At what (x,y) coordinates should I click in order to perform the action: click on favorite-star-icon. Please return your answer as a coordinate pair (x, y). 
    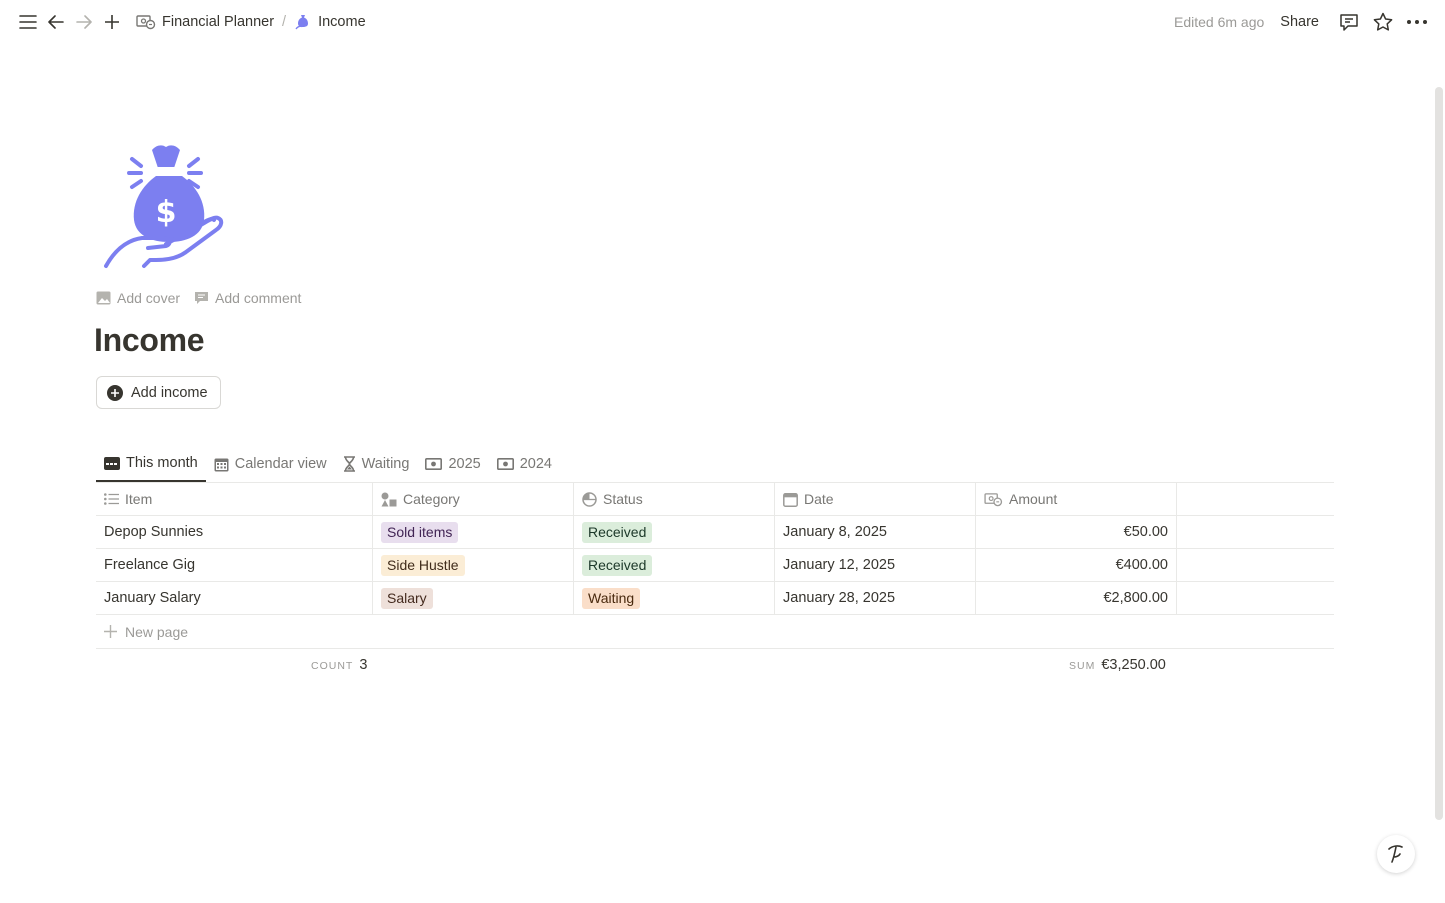
    Looking at the image, I should click on (1383, 22).